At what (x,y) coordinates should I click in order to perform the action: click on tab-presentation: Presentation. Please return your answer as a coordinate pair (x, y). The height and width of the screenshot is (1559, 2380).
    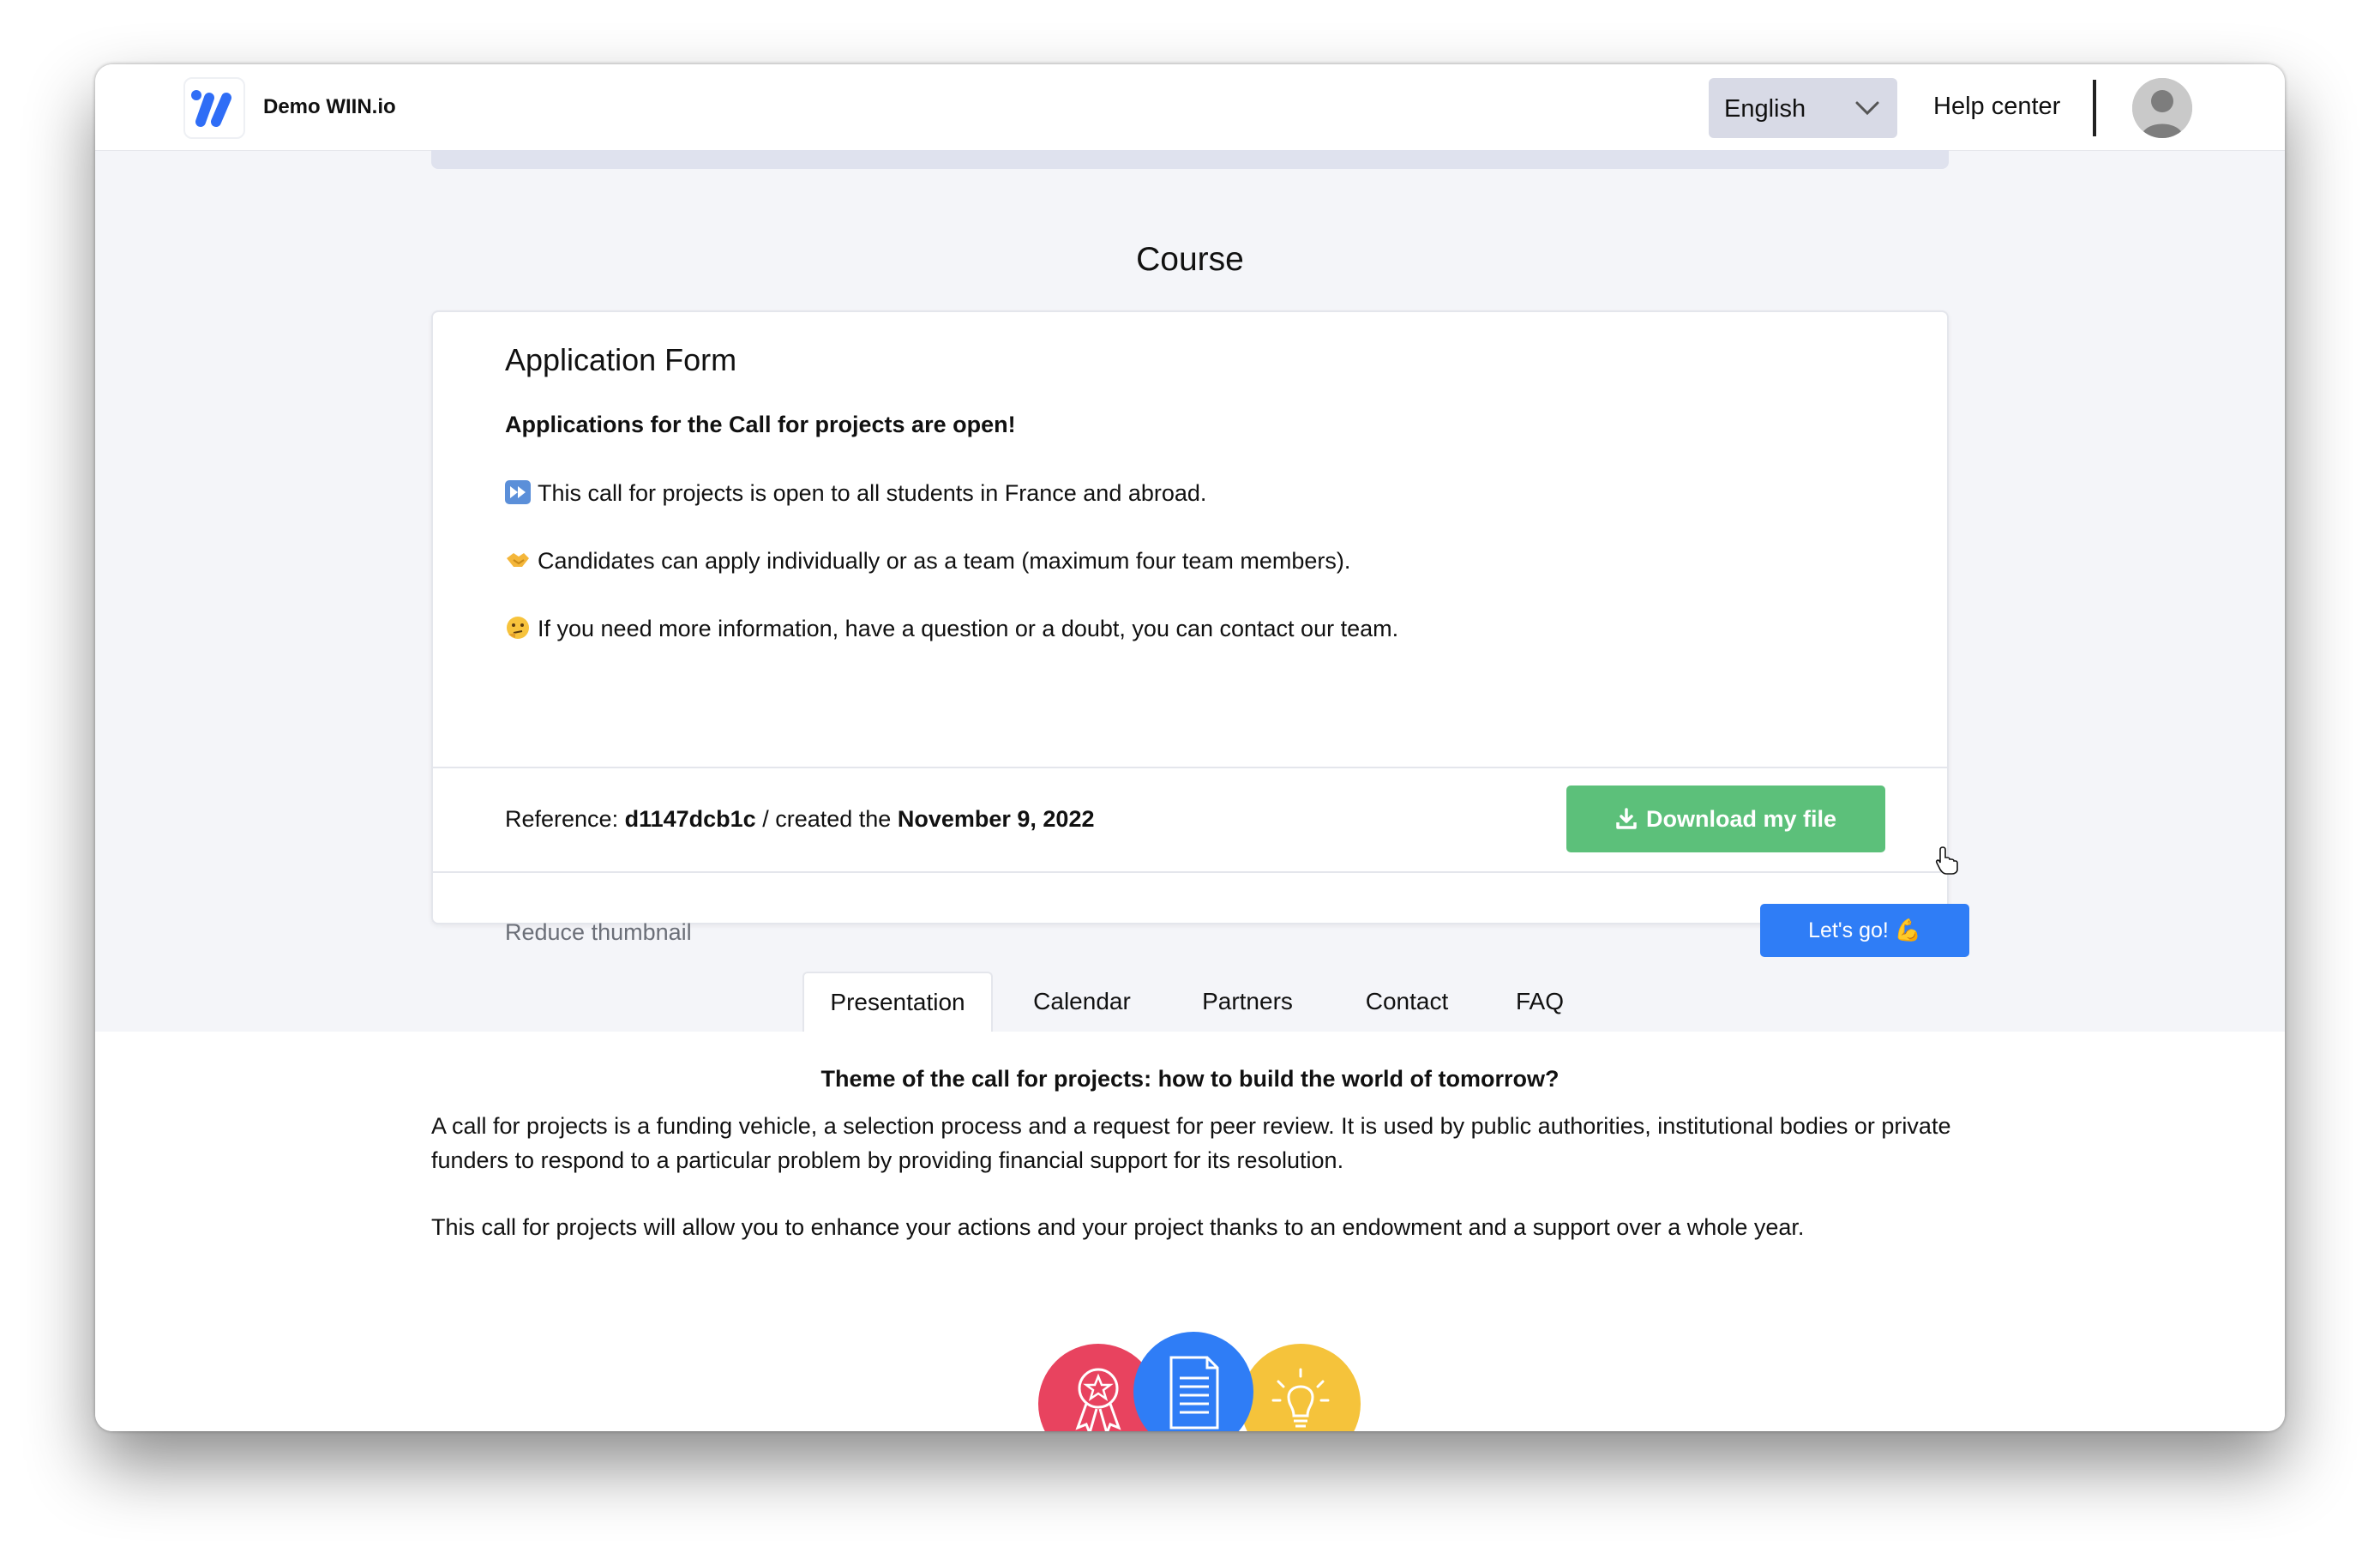
    Looking at the image, I should click on (897, 1002).